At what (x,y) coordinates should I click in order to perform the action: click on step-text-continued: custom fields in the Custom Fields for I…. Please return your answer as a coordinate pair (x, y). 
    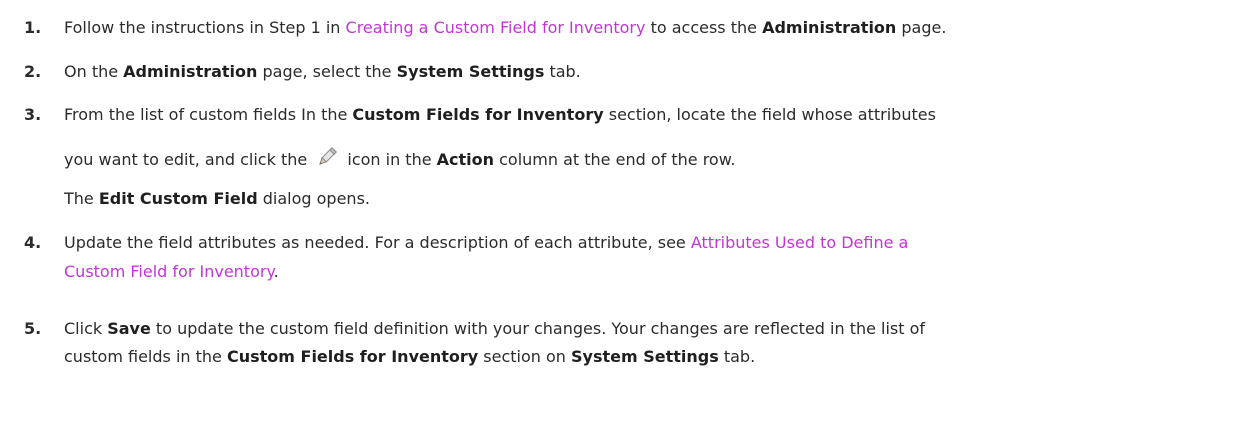
    Looking at the image, I should click on (410, 356).